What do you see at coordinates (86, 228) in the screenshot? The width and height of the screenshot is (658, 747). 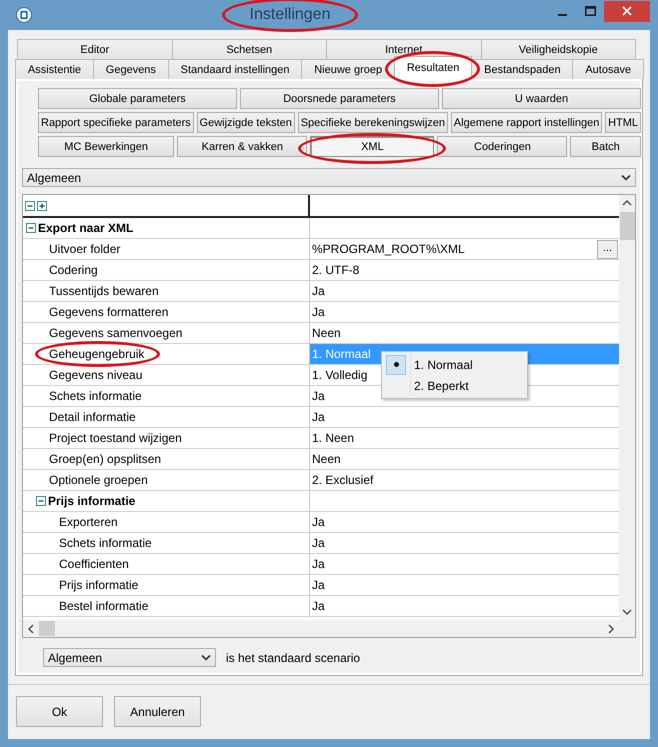 I see `group-label: Export naar XML` at bounding box center [86, 228].